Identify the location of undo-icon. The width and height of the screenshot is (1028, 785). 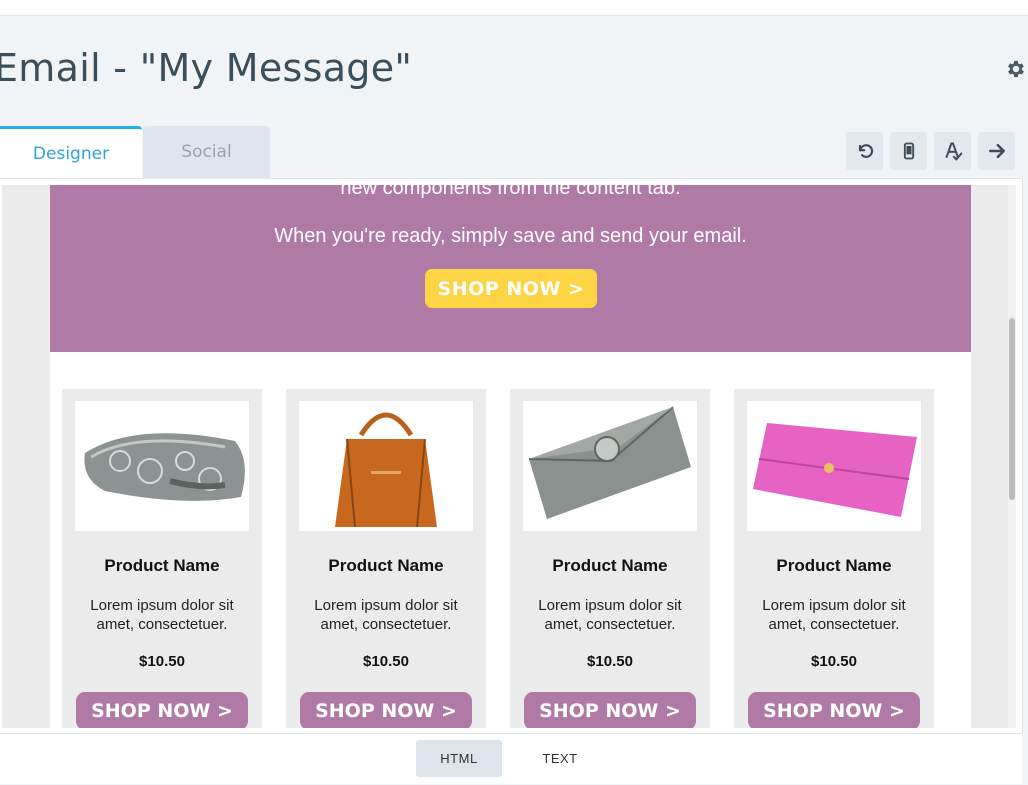
(865, 151).